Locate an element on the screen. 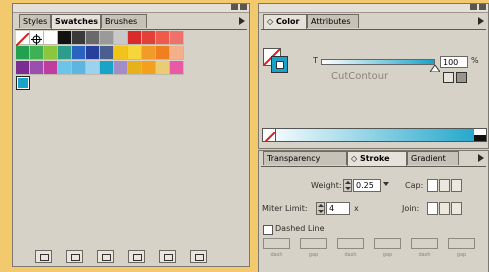  swatch-white is located at coordinates (51, 38).